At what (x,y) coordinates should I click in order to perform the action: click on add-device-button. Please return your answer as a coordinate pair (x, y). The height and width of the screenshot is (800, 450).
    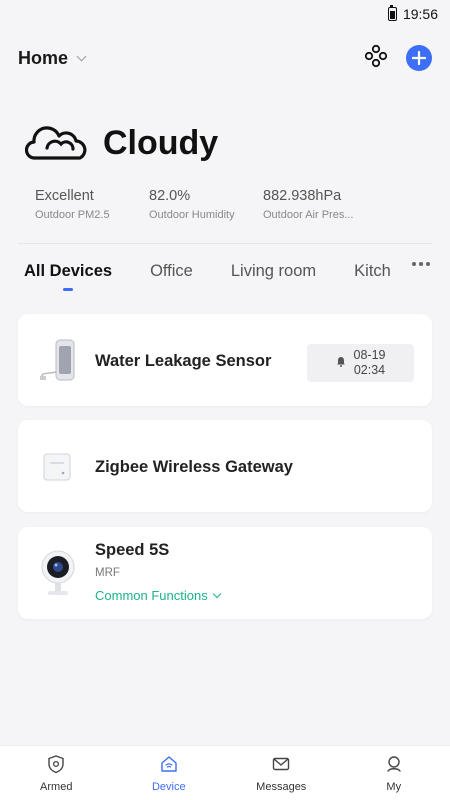
    Looking at the image, I should click on (419, 58).